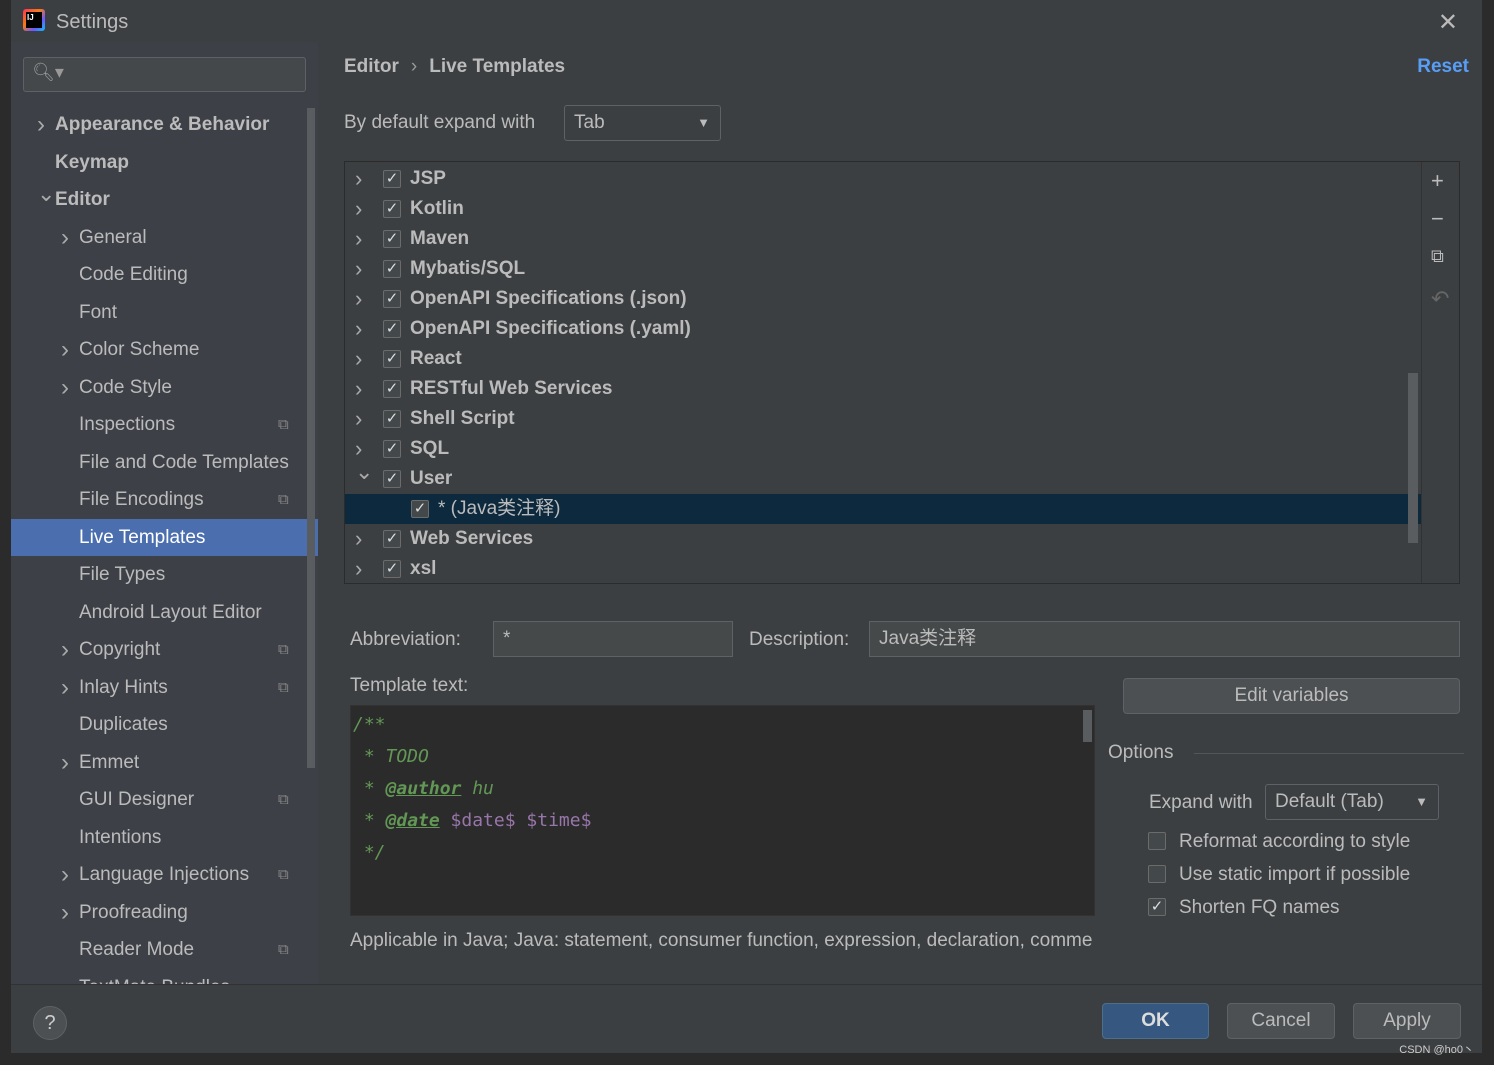 Image resolution: width=1494 pixels, height=1065 pixels. I want to click on sidebar-item: › Color Scheme, so click(164, 349).